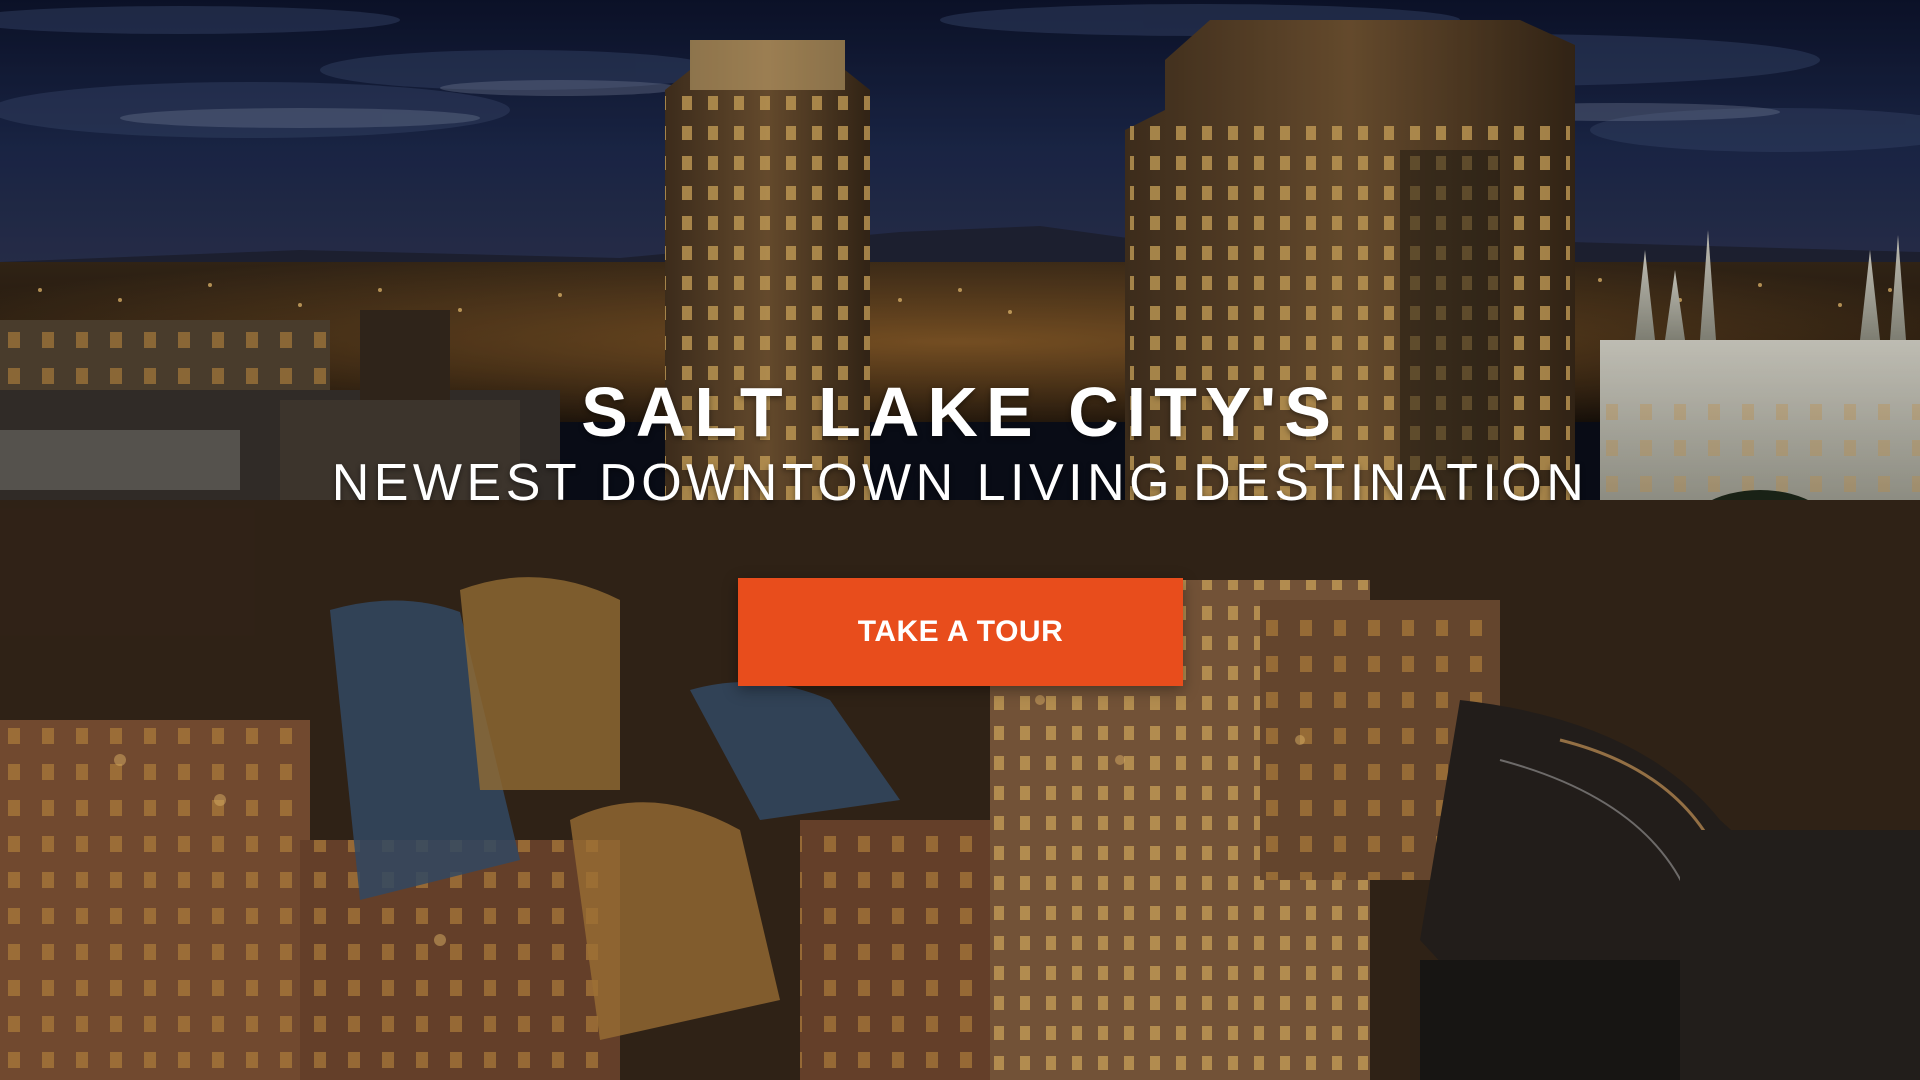  Describe the element at coordinates (960, 412) in the screenshot. I see `hero-title: SALT LAKE CITY'S` at that location.